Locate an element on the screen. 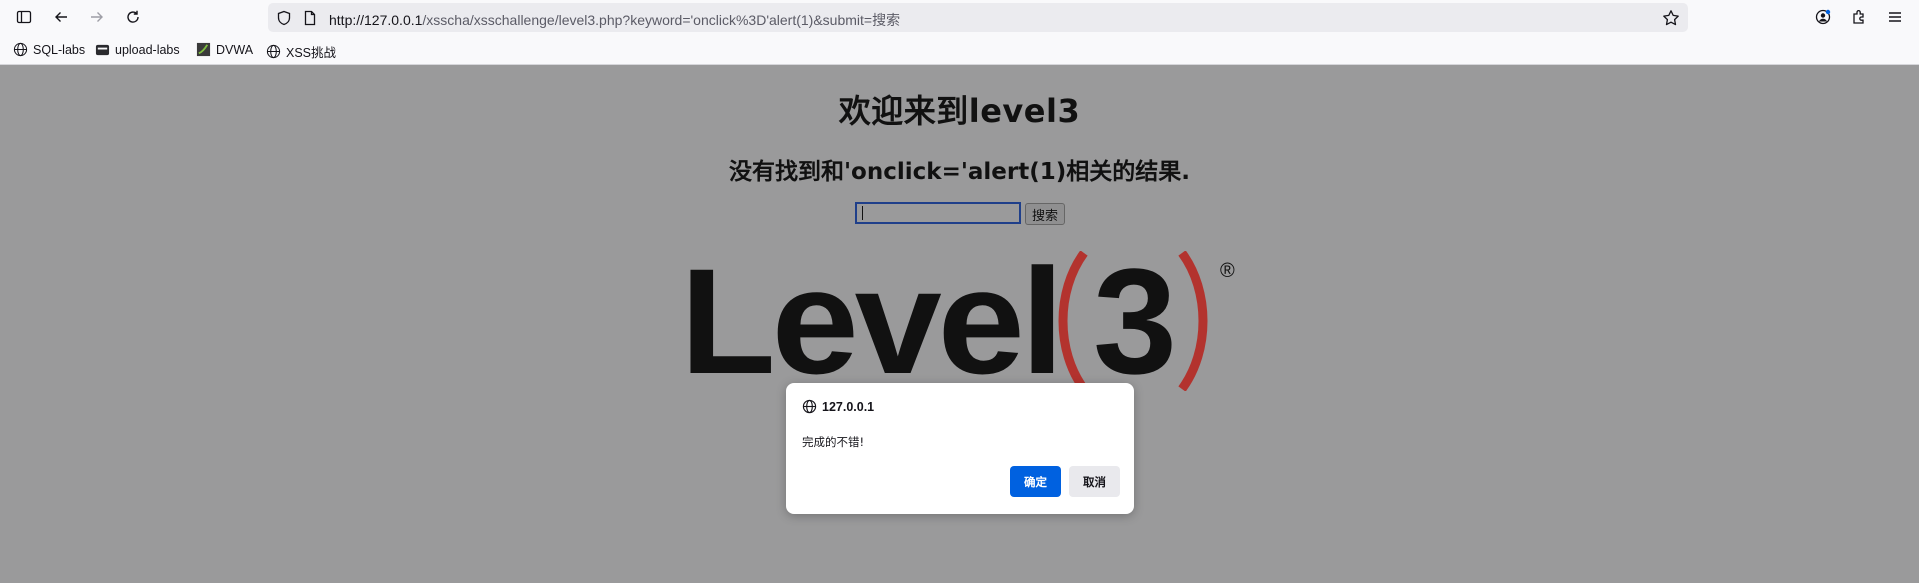  bookmark-label: XSS挑战 is located at coordinates (311, 53).